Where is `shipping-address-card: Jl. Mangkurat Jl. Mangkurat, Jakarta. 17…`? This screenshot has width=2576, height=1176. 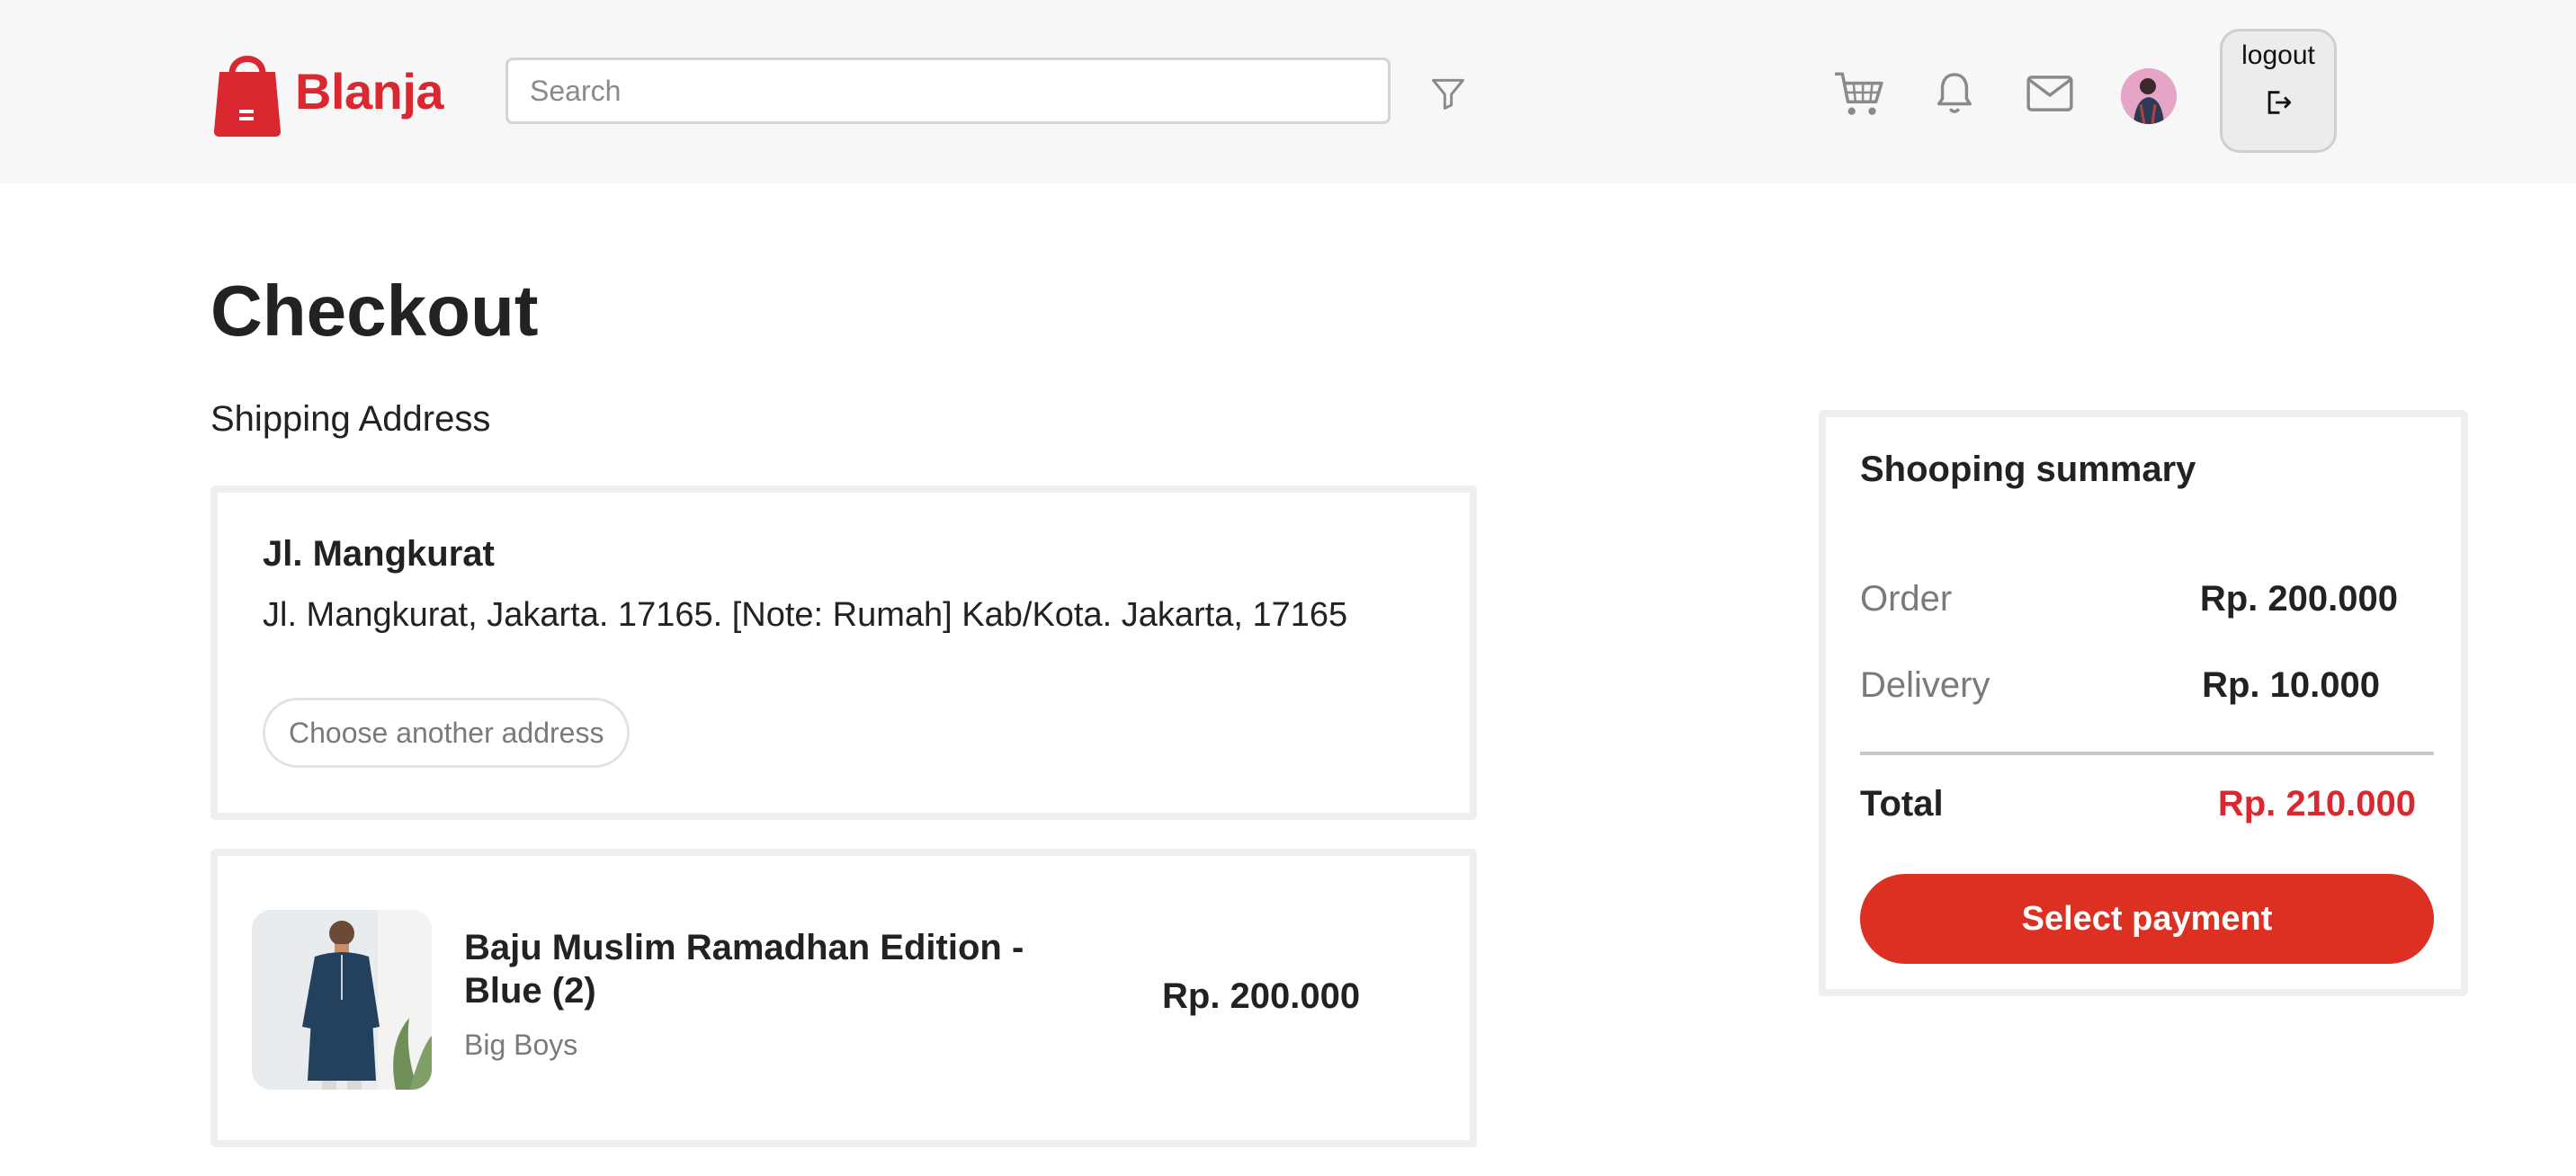 shipping-address-card: Jl. Mangkurat Jl. Mangkurat, Jakarta. 17… is located at coordinates (843, 653).